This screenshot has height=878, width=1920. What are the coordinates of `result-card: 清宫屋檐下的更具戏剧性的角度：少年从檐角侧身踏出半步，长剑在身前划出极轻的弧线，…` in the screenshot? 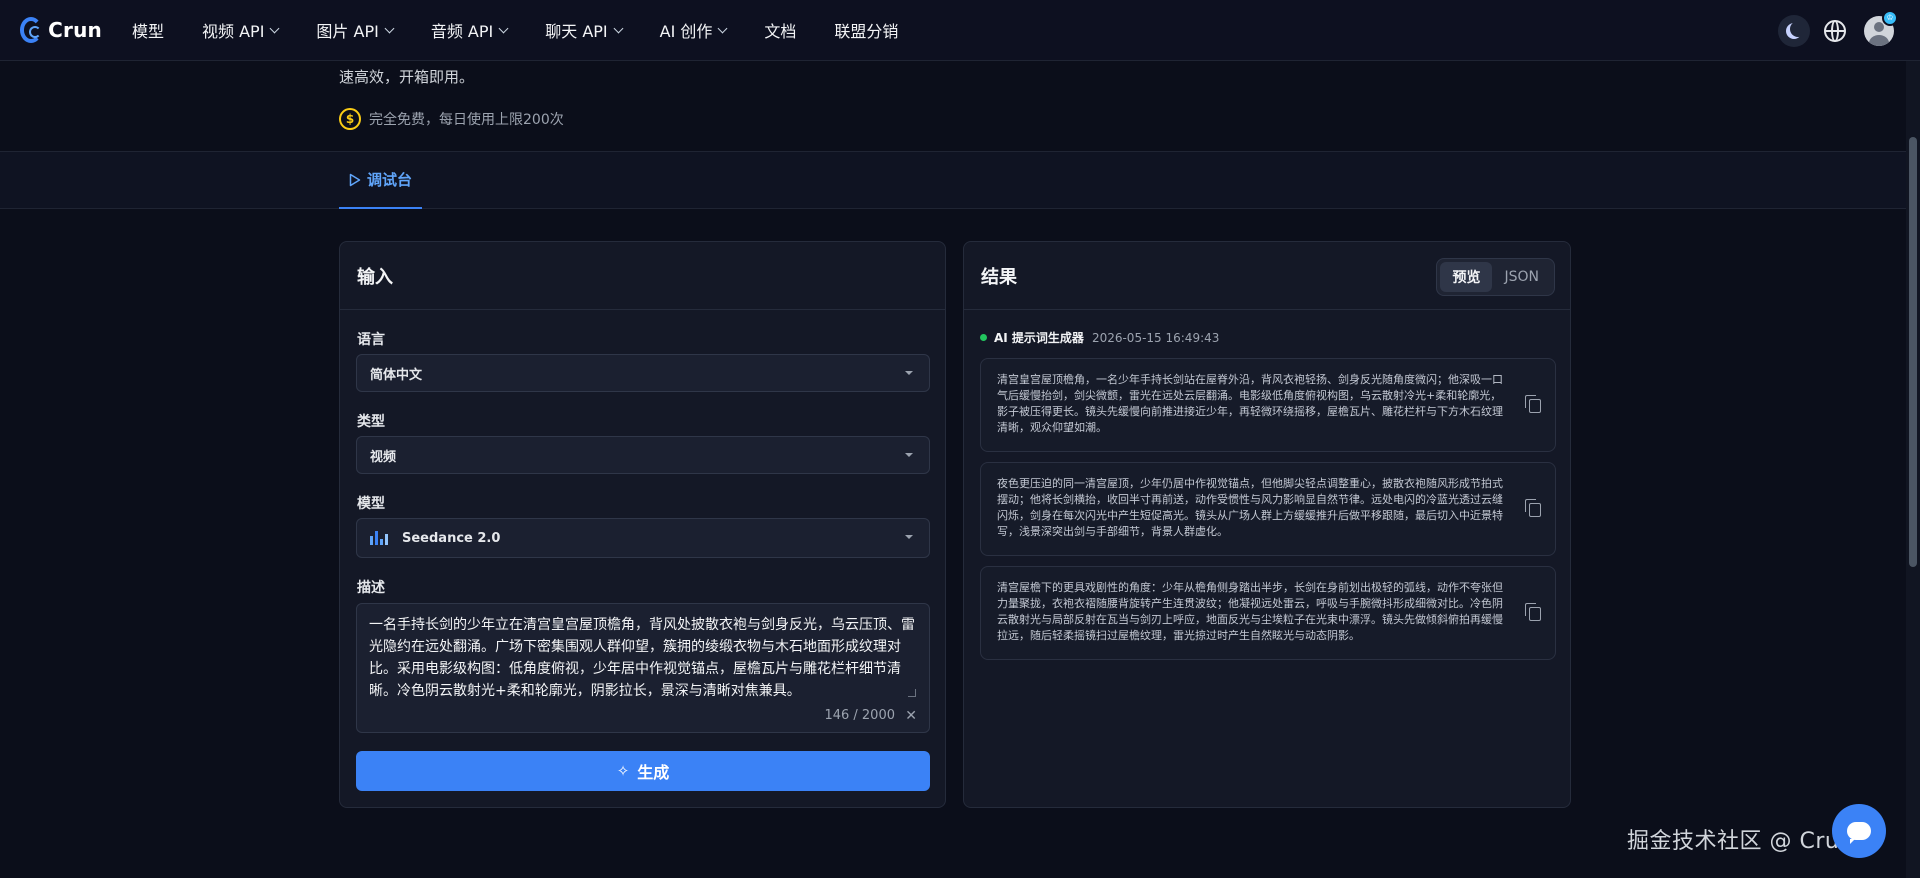 It's located at (1268, 613).